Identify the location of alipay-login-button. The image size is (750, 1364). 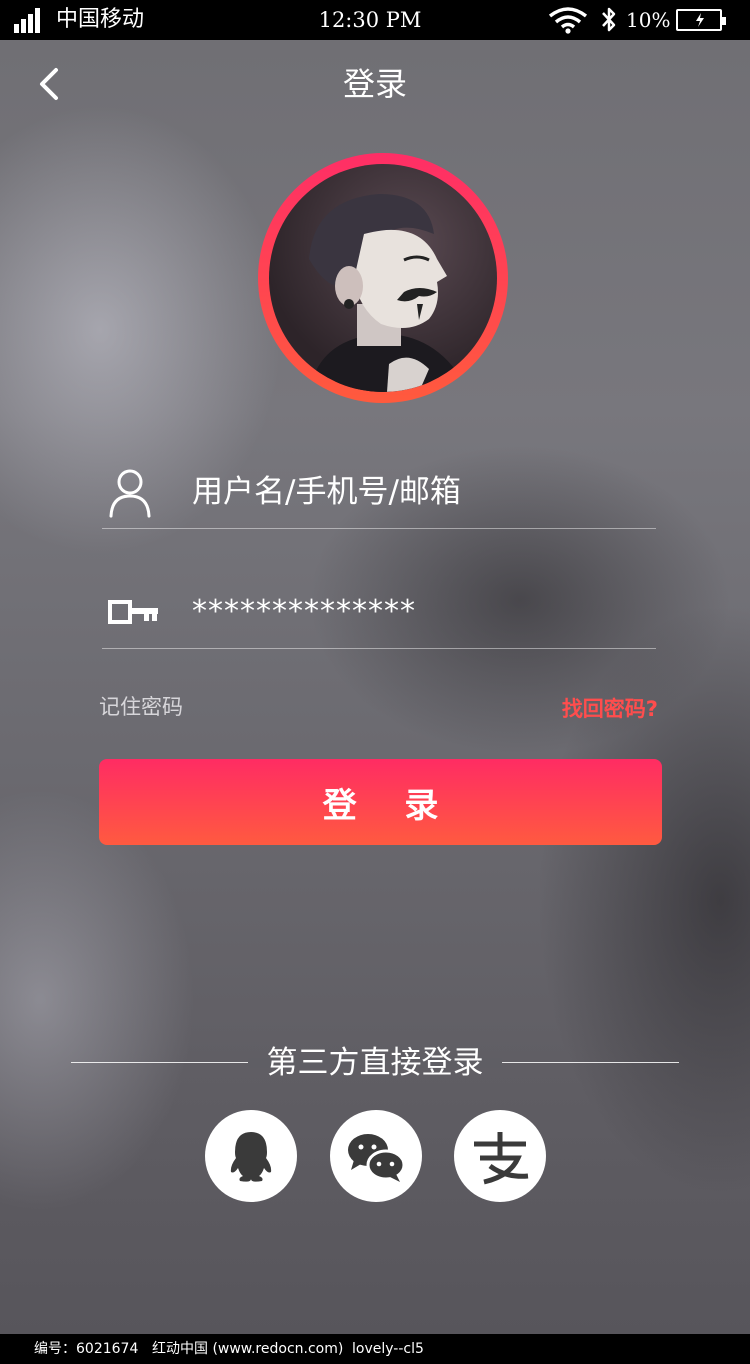
(500, 1156).